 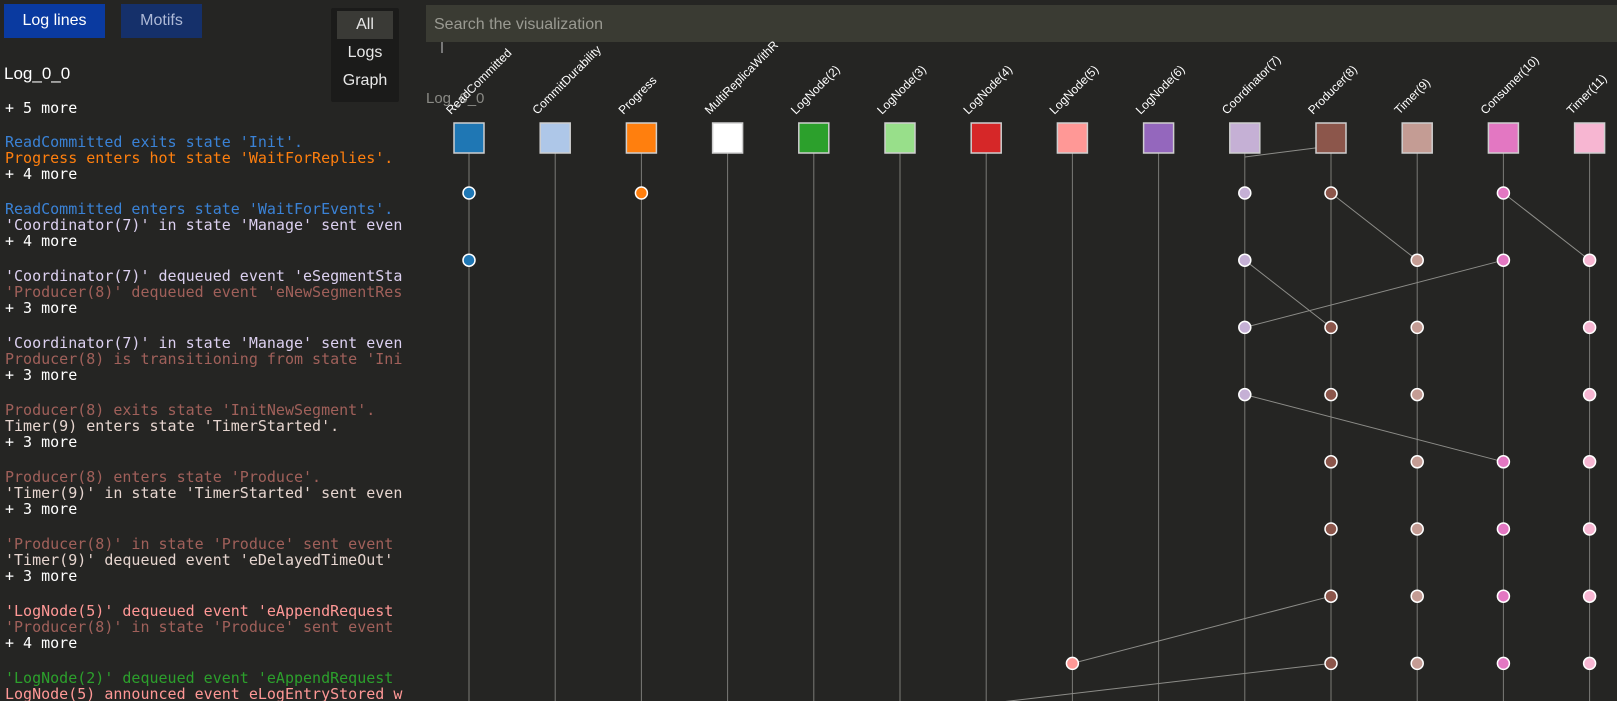 What do you see at coordinates (901, 89) in the screenshot?
I see `lifeline-label: LogNode(3)` at bounding box center [901, 89].